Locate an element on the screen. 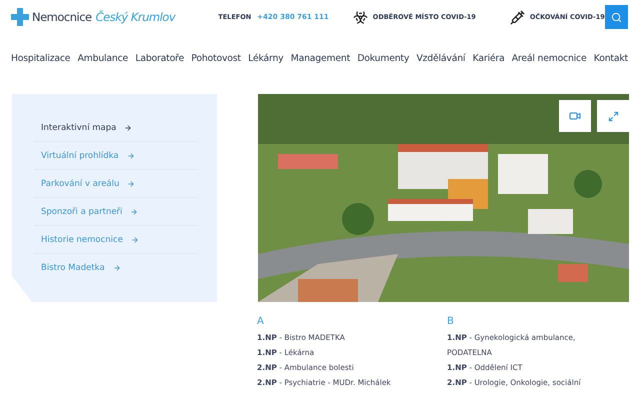  nav-link: Lékárny is located at coordinates (266, 58).